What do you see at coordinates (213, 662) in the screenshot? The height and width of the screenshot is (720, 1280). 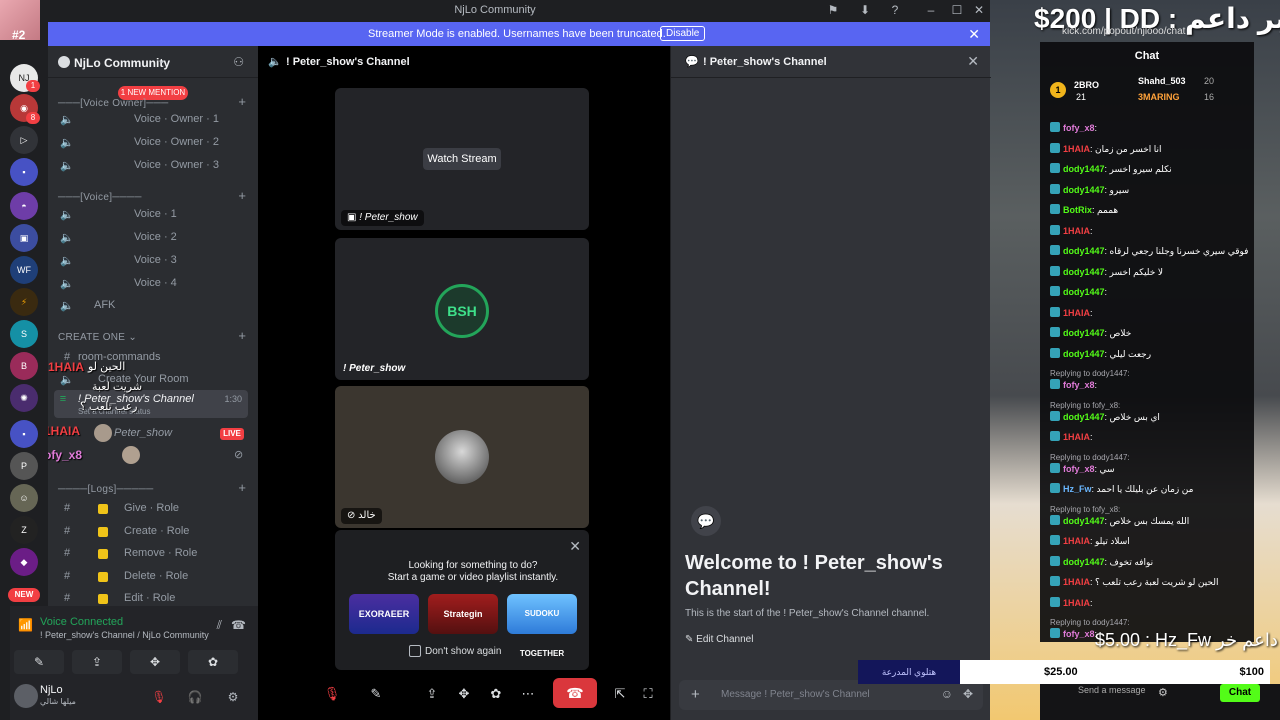 I see `soundboard-button: ✿` at bounding box center [213, 662].